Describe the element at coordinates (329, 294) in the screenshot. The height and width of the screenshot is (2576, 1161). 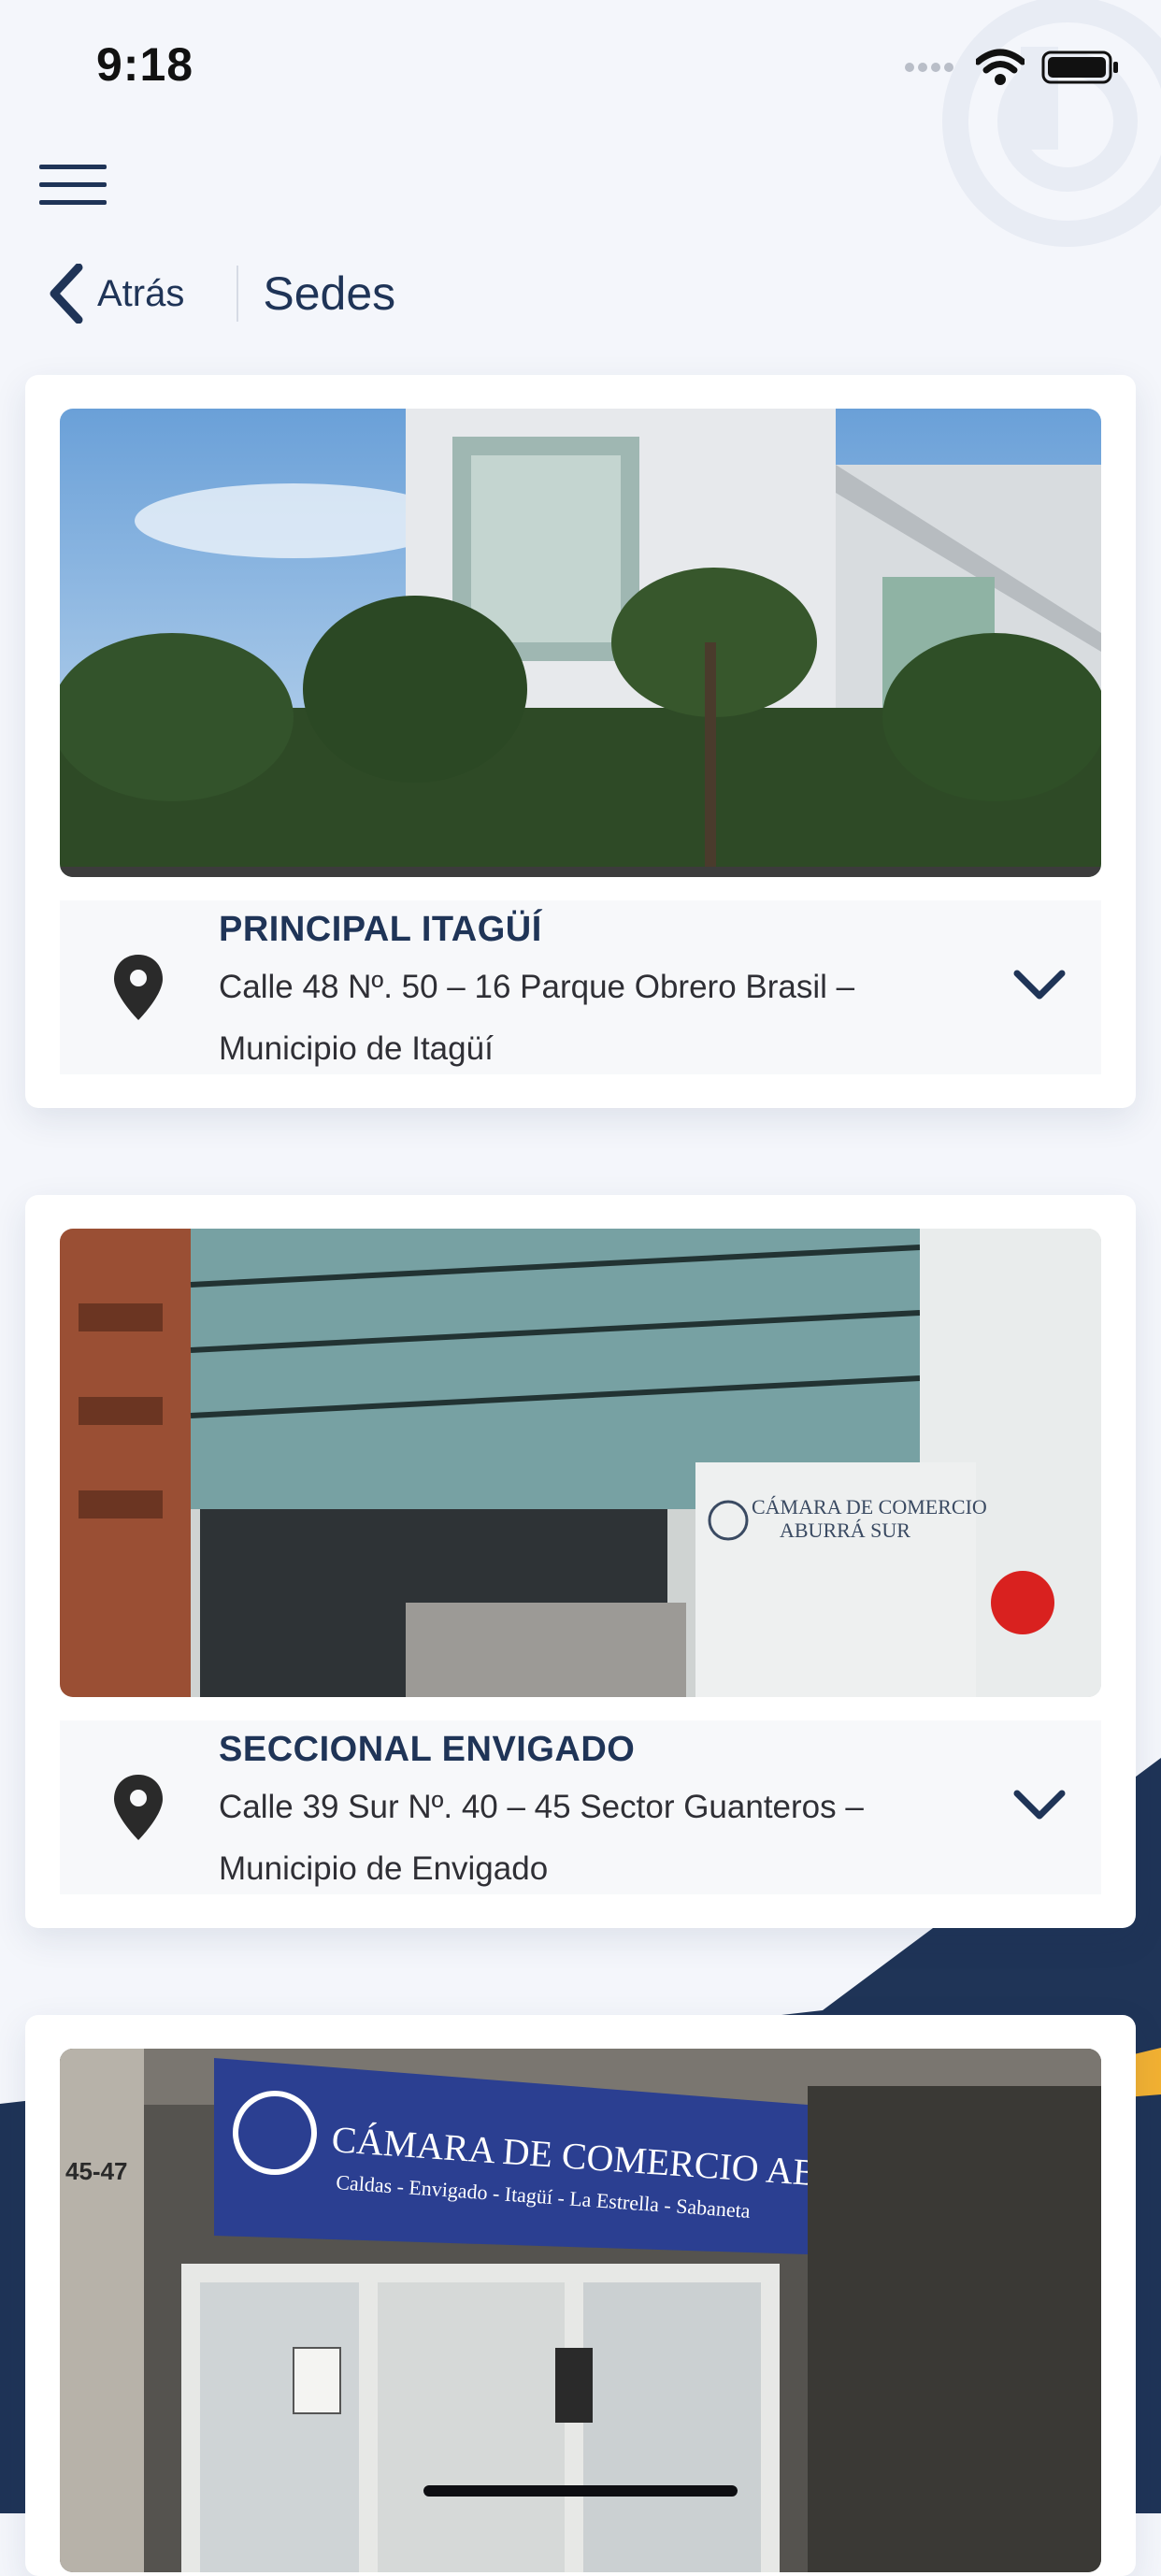
I see `page-title: Sedes` at that location.